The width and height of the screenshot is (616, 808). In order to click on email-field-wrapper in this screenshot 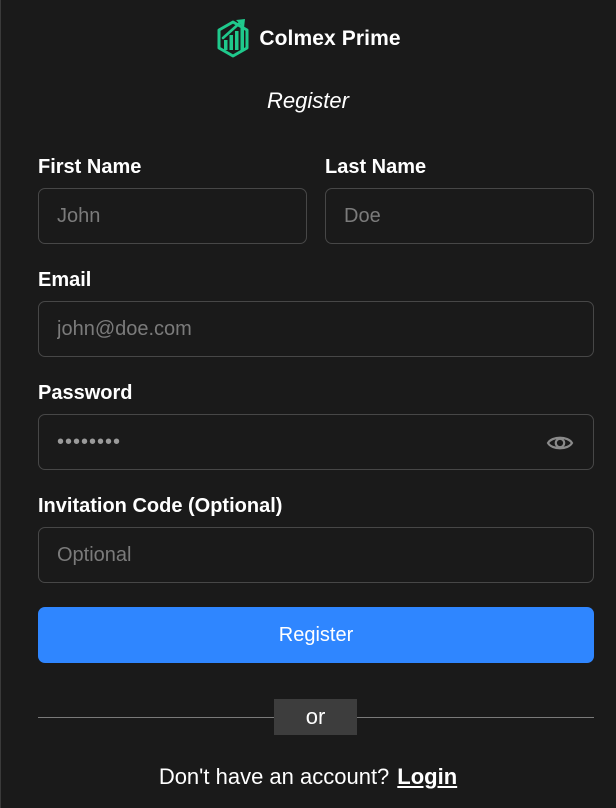, I will do `click(316, 329)`.